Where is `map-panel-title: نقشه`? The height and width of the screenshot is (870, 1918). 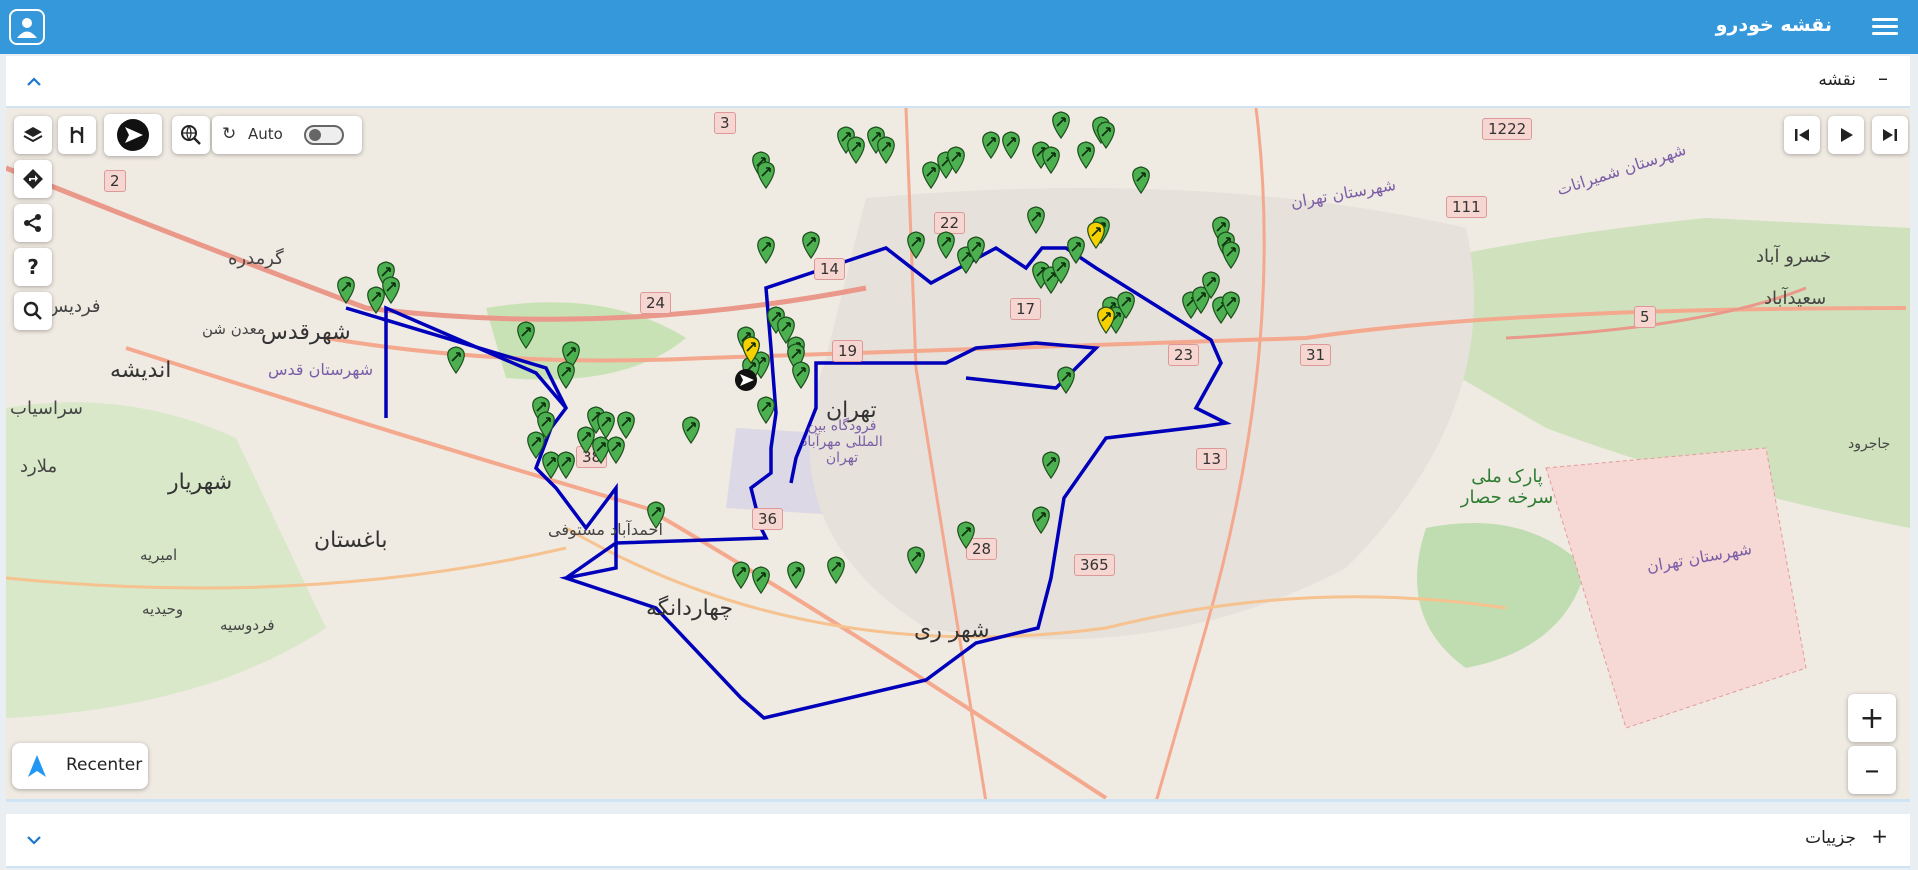 map-panel-title: نقشه is located at coordinates (1837, 80).